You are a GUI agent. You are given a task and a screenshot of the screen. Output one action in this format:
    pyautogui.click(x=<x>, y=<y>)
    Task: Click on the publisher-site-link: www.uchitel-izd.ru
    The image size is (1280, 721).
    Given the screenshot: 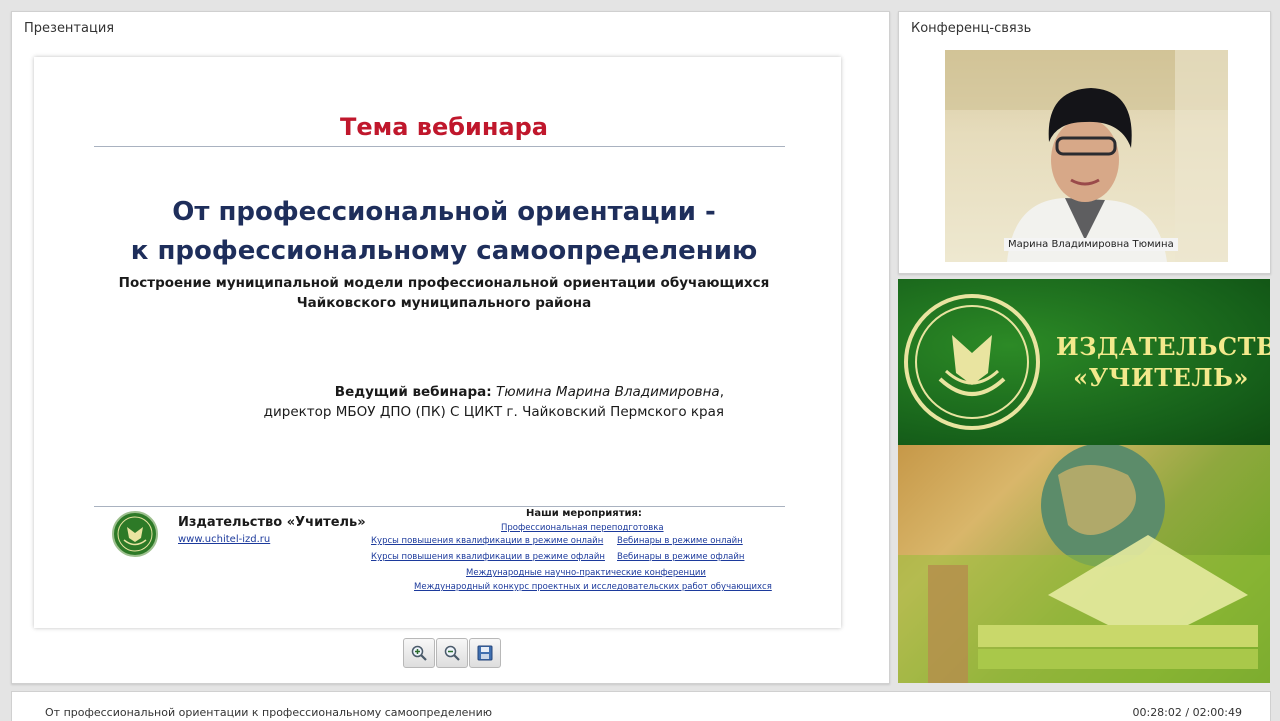 What is the action you would take?
    pyautogui.click(x=224, y=539)
    